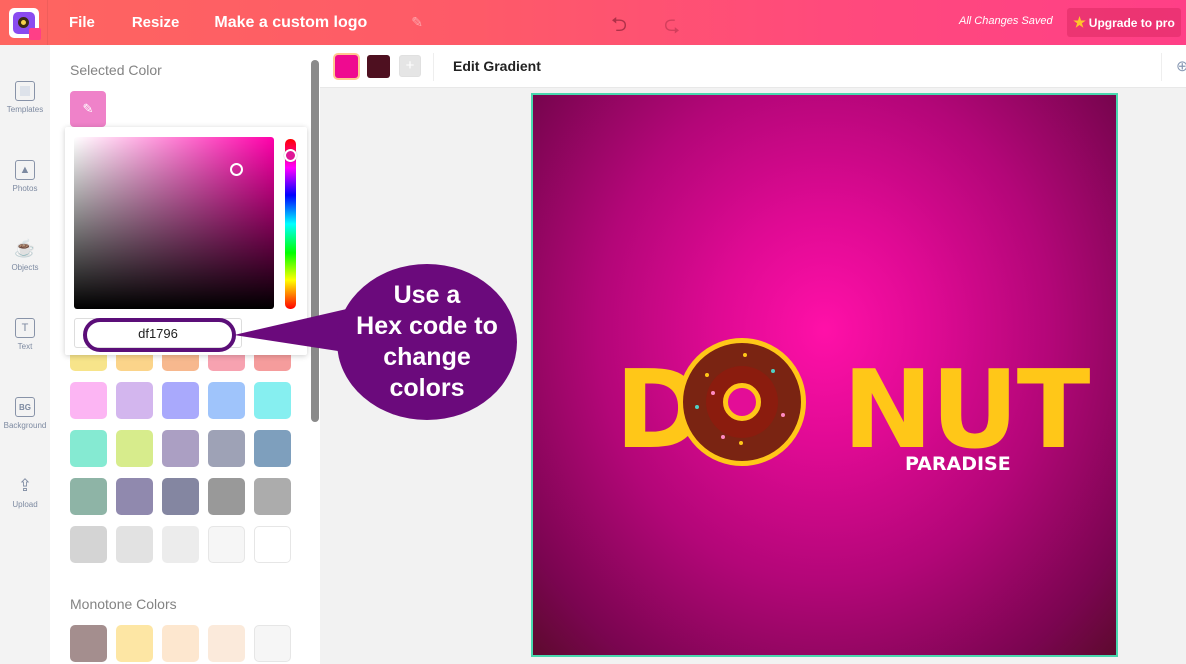 This screenshot has width=1186, height=664. I want to click on document-title: Make a custom logo, so click(290, 23).